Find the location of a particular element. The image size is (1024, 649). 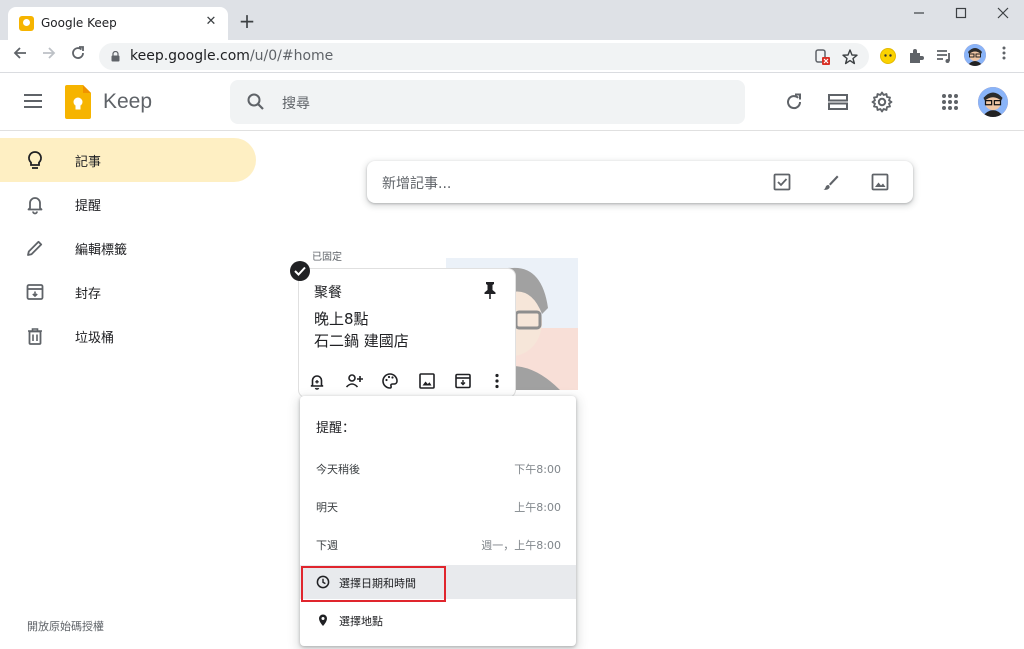

apps-grid-icon is located at coordinates (950, 102).